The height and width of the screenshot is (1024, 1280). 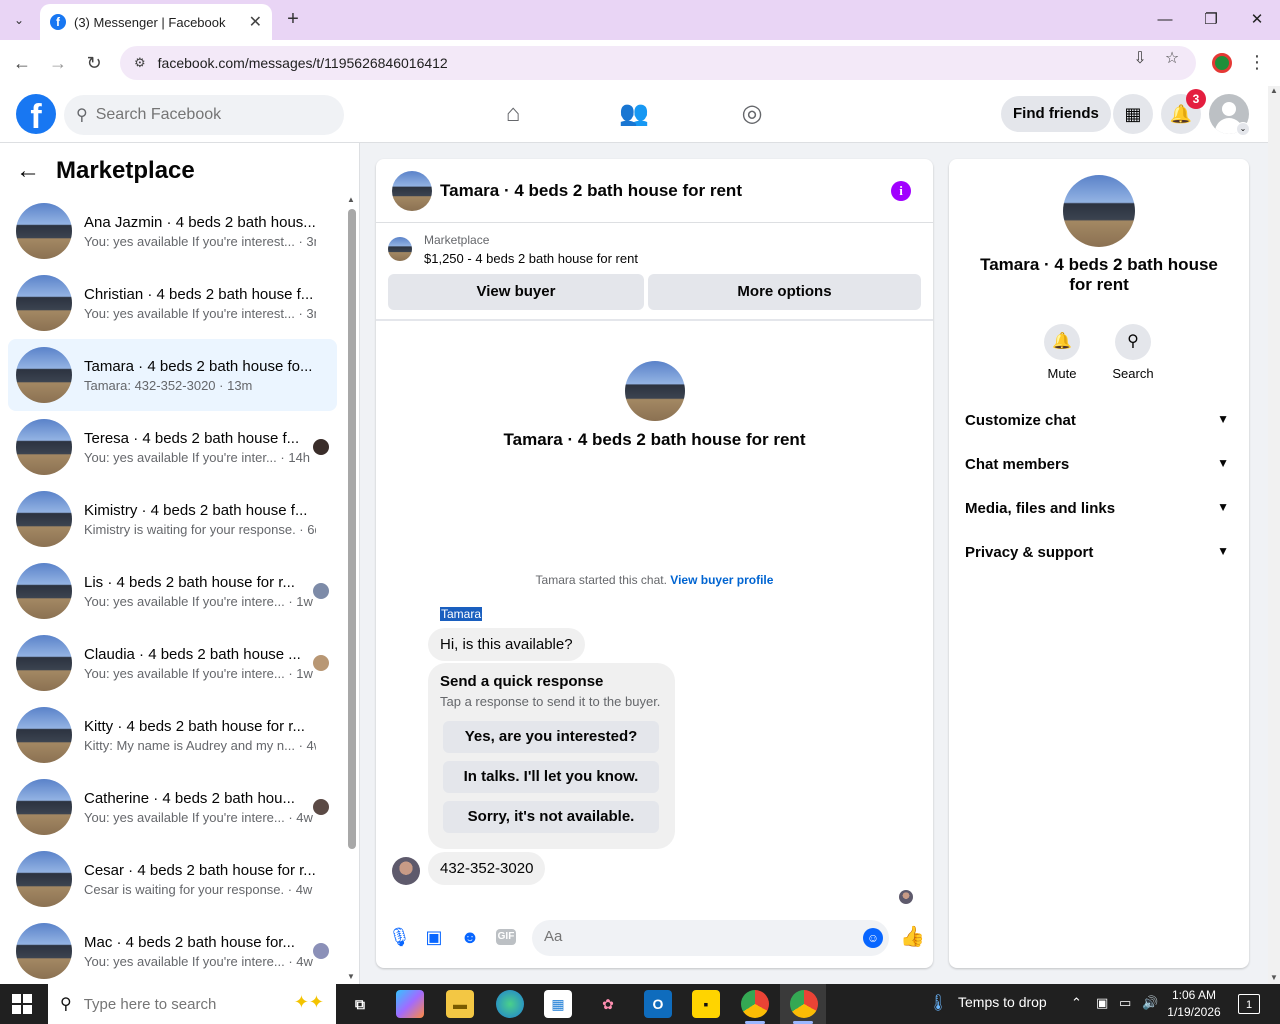 I want to click on back-arrow-icon: ←, so click(x=28, y=171).